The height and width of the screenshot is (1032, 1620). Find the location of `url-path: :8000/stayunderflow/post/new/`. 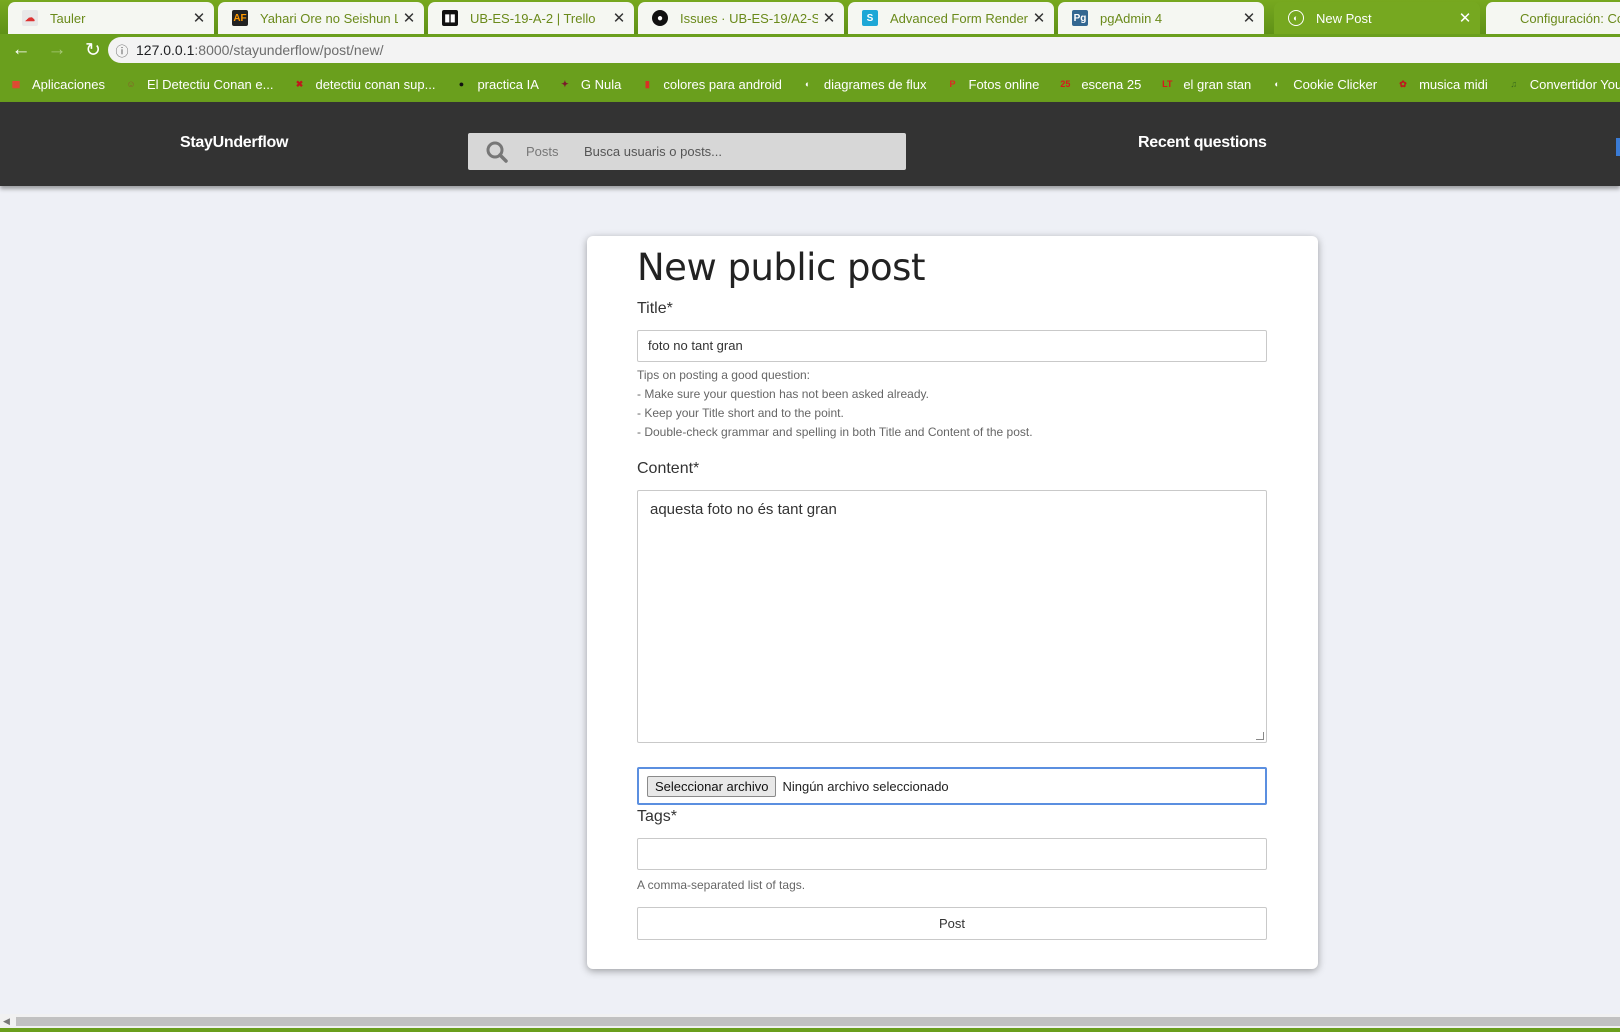

url-path: :8000/stayunderflow/post/new/ is located at coordinates (289, 50).